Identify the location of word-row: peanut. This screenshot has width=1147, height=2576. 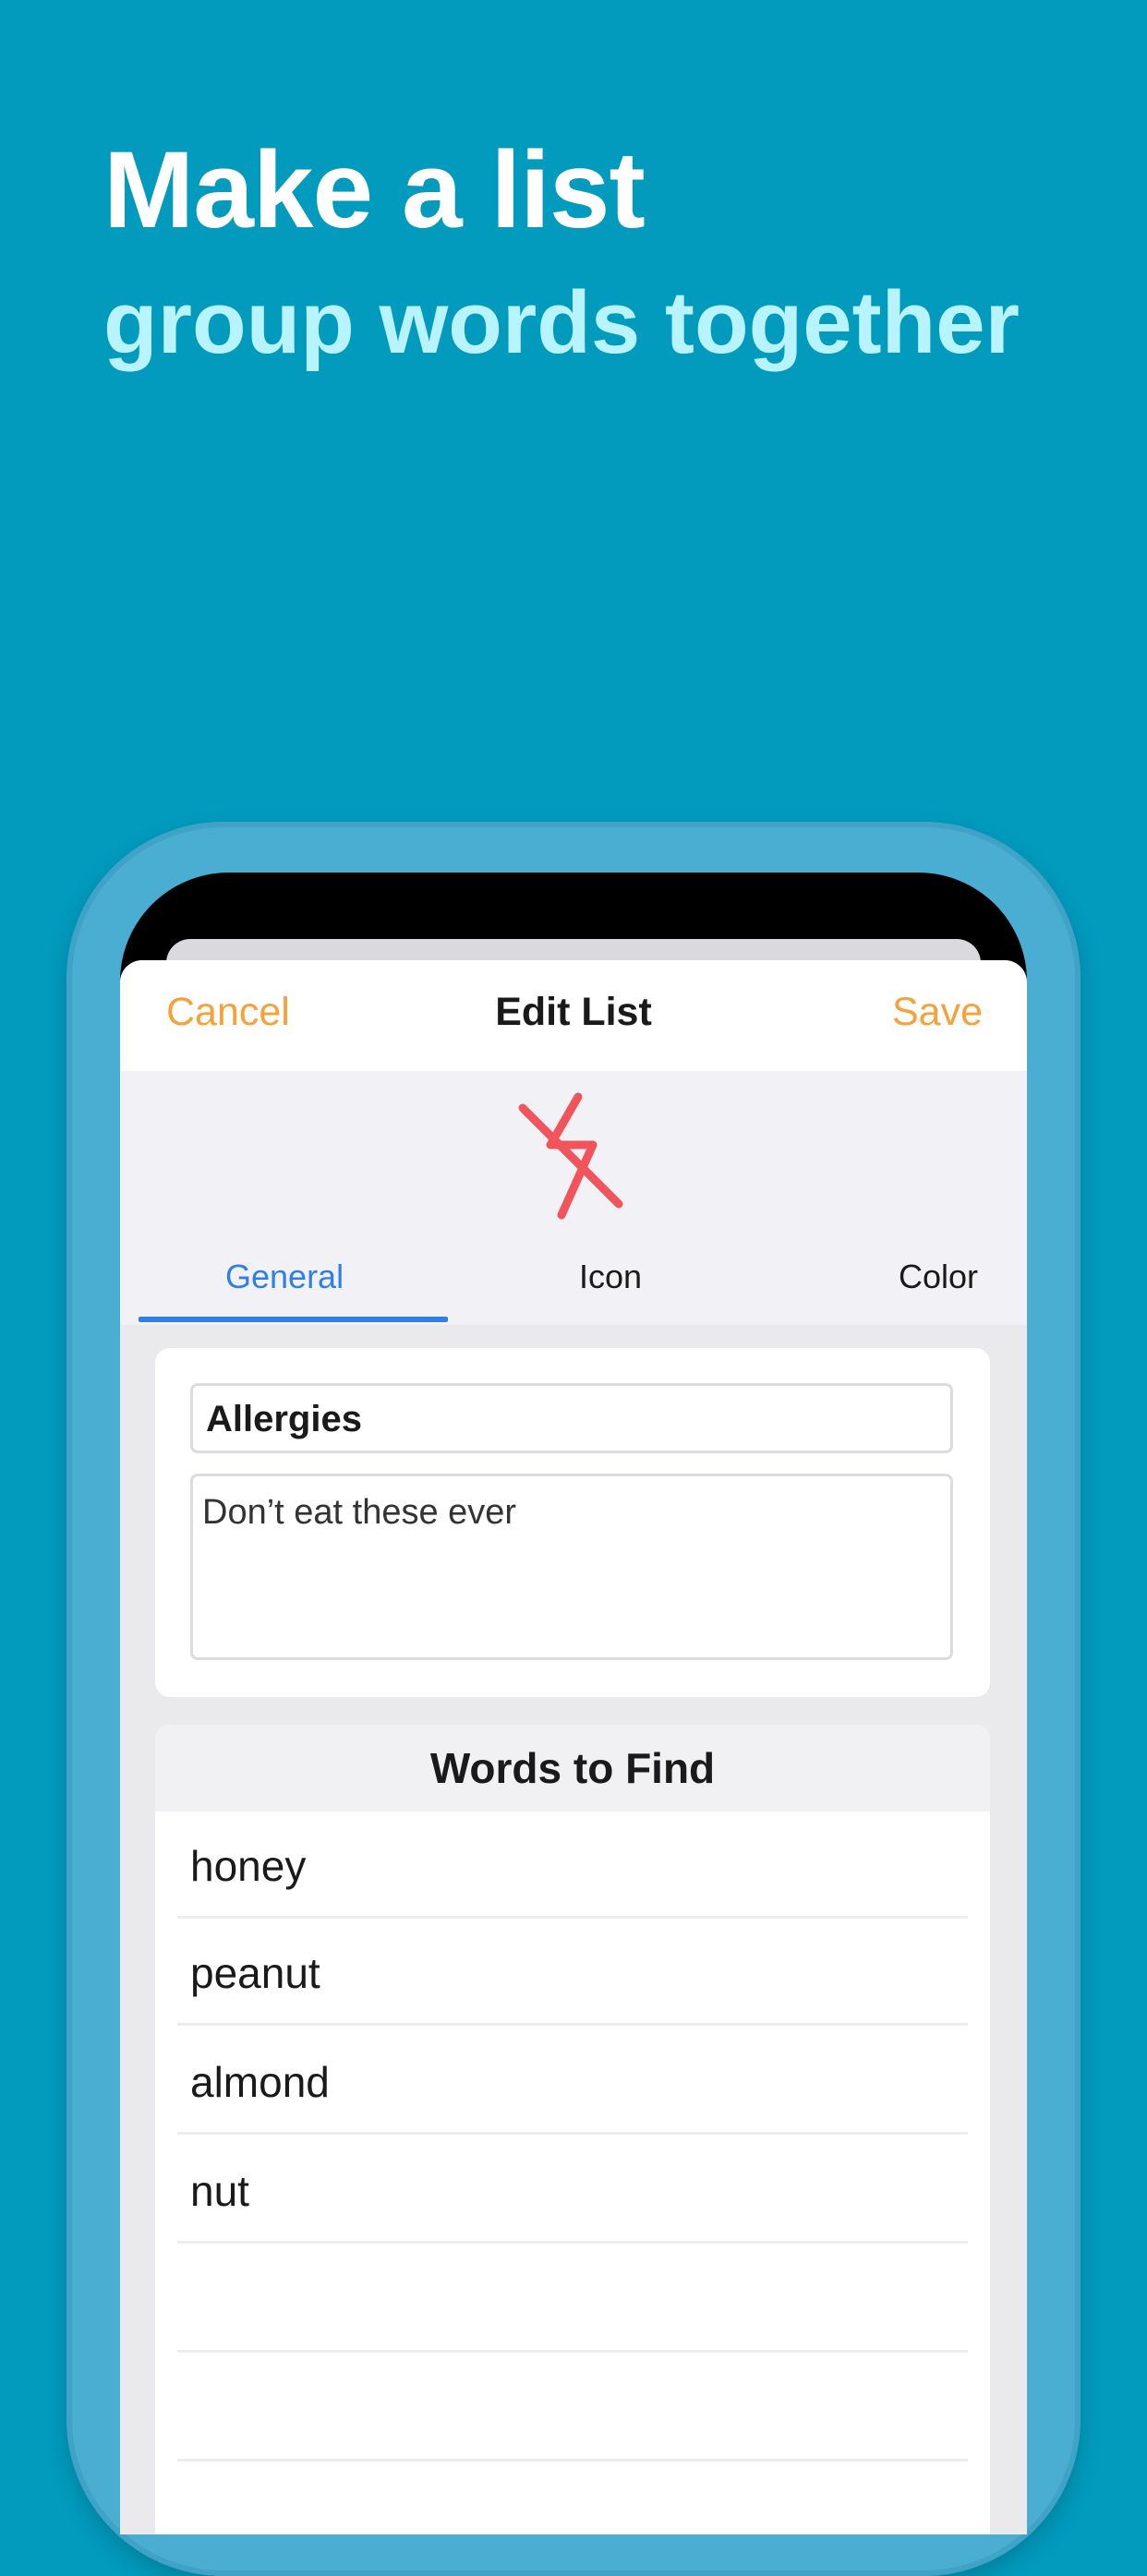
(572, 1972).